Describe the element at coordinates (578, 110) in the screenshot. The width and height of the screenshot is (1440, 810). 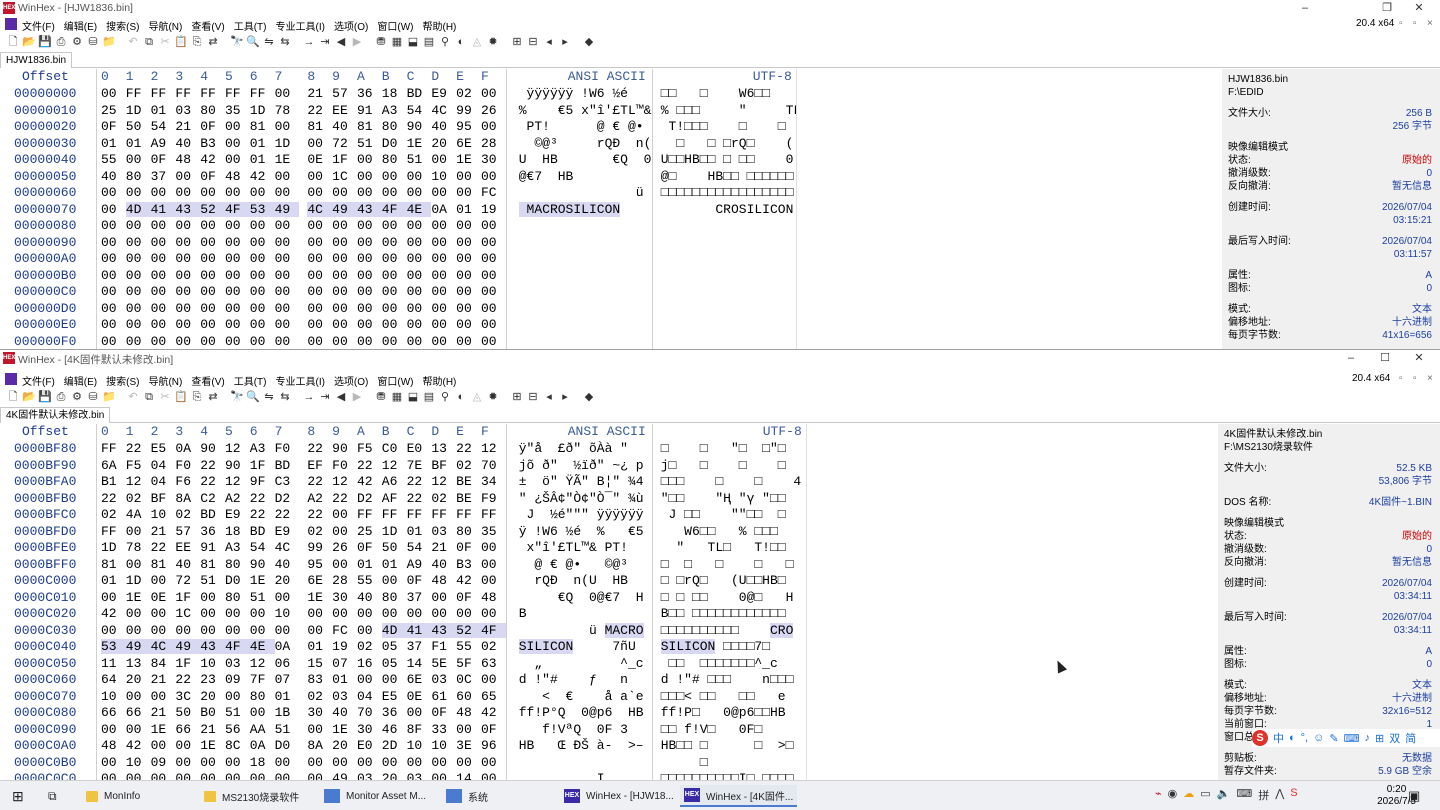
I see `ansi-cell: % €5 x"î'£TL™&` at that location.